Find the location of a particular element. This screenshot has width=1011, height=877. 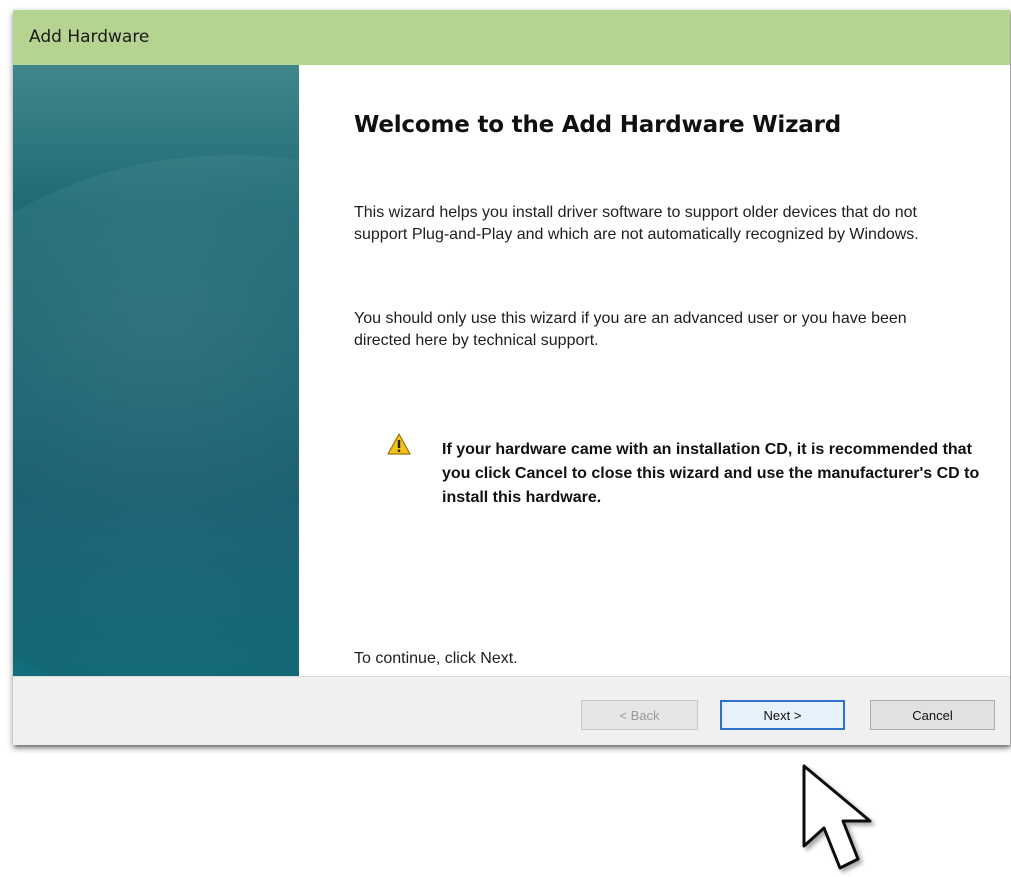

cancel-button: Cancel is located at coordinates (932, 715).